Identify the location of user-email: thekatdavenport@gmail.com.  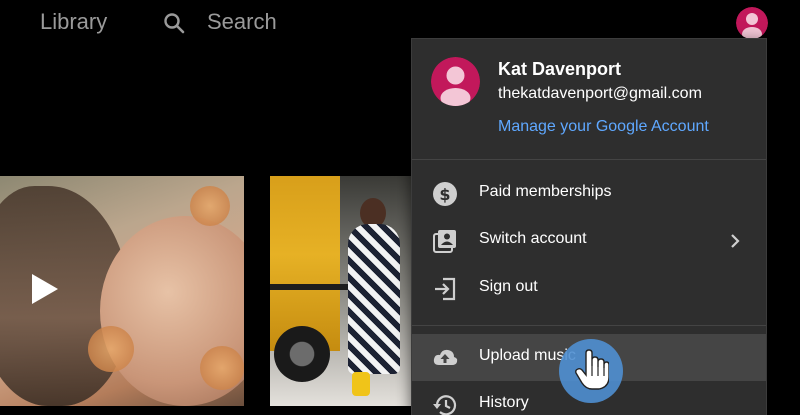
(600, 93).